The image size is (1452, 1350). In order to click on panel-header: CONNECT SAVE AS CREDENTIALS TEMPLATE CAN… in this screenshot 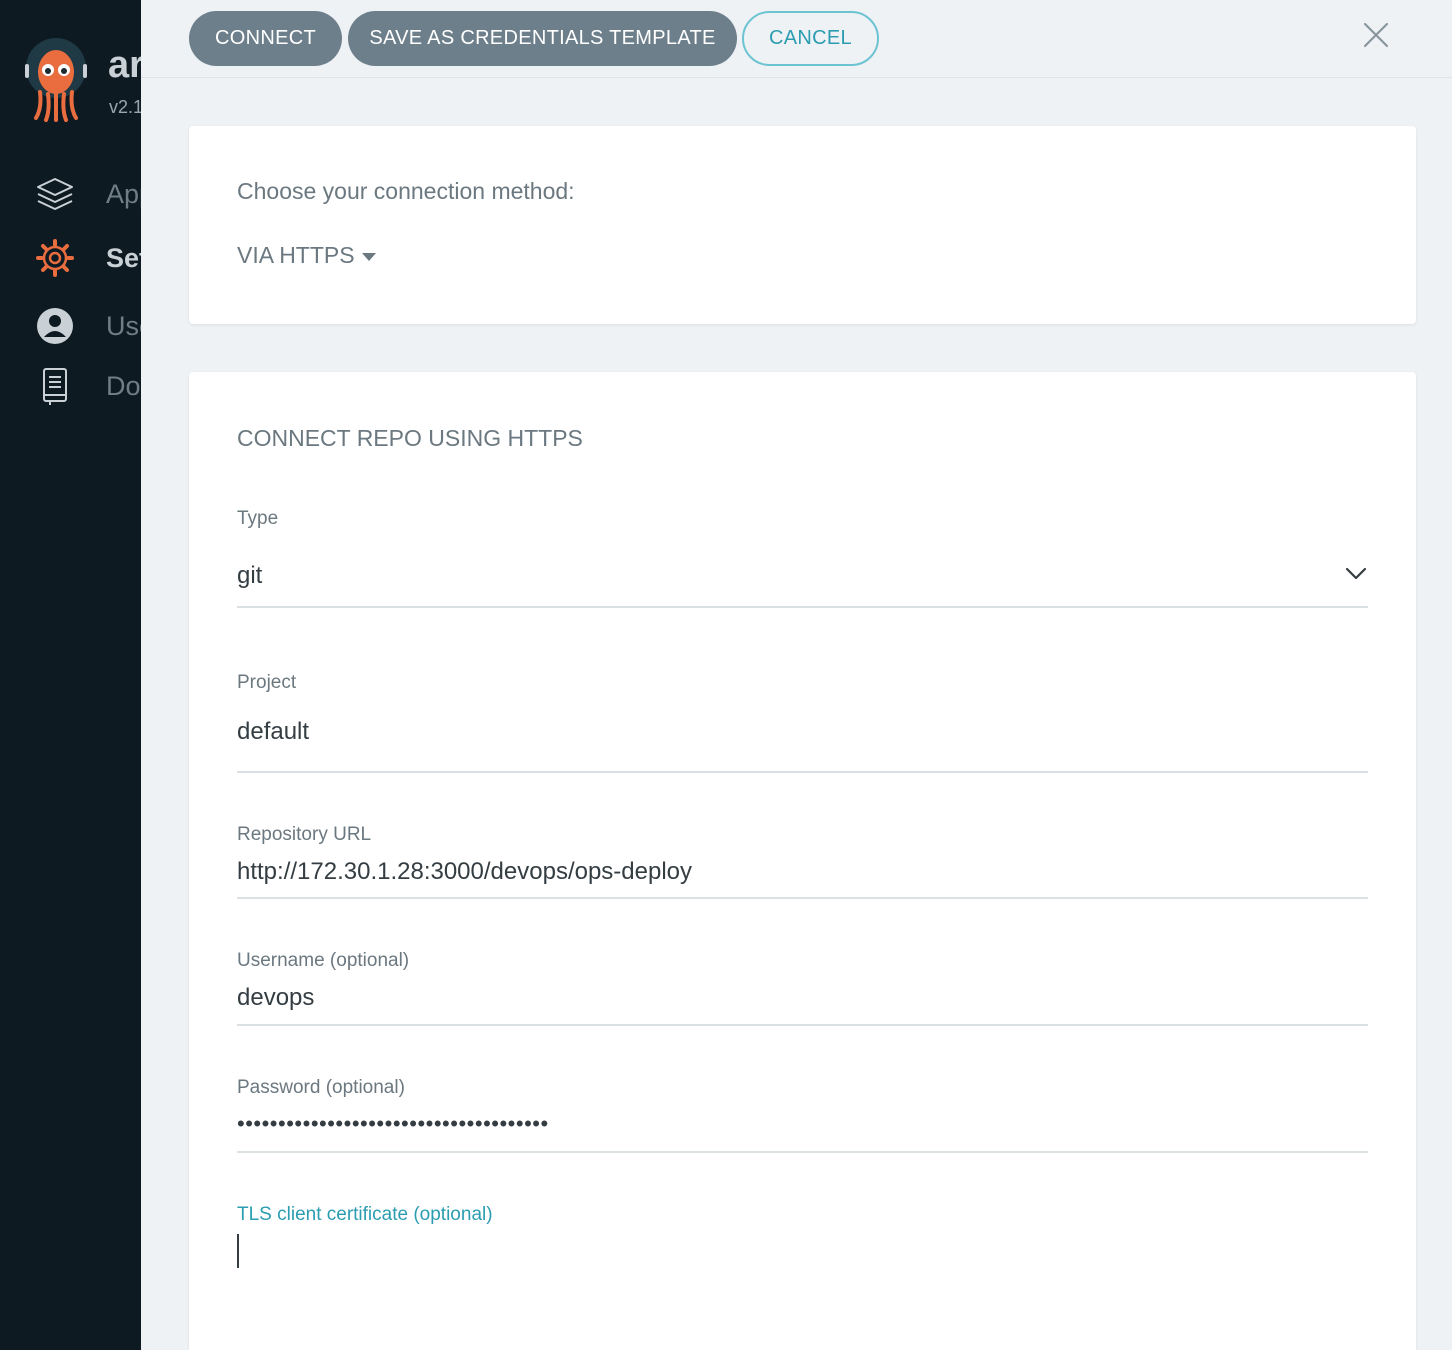, I will do `click(796, 39)`.